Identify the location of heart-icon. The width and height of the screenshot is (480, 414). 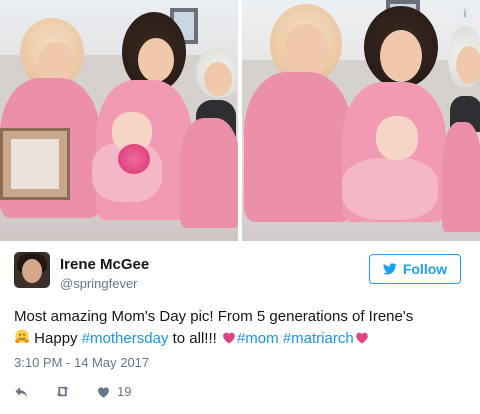
(103, 392).